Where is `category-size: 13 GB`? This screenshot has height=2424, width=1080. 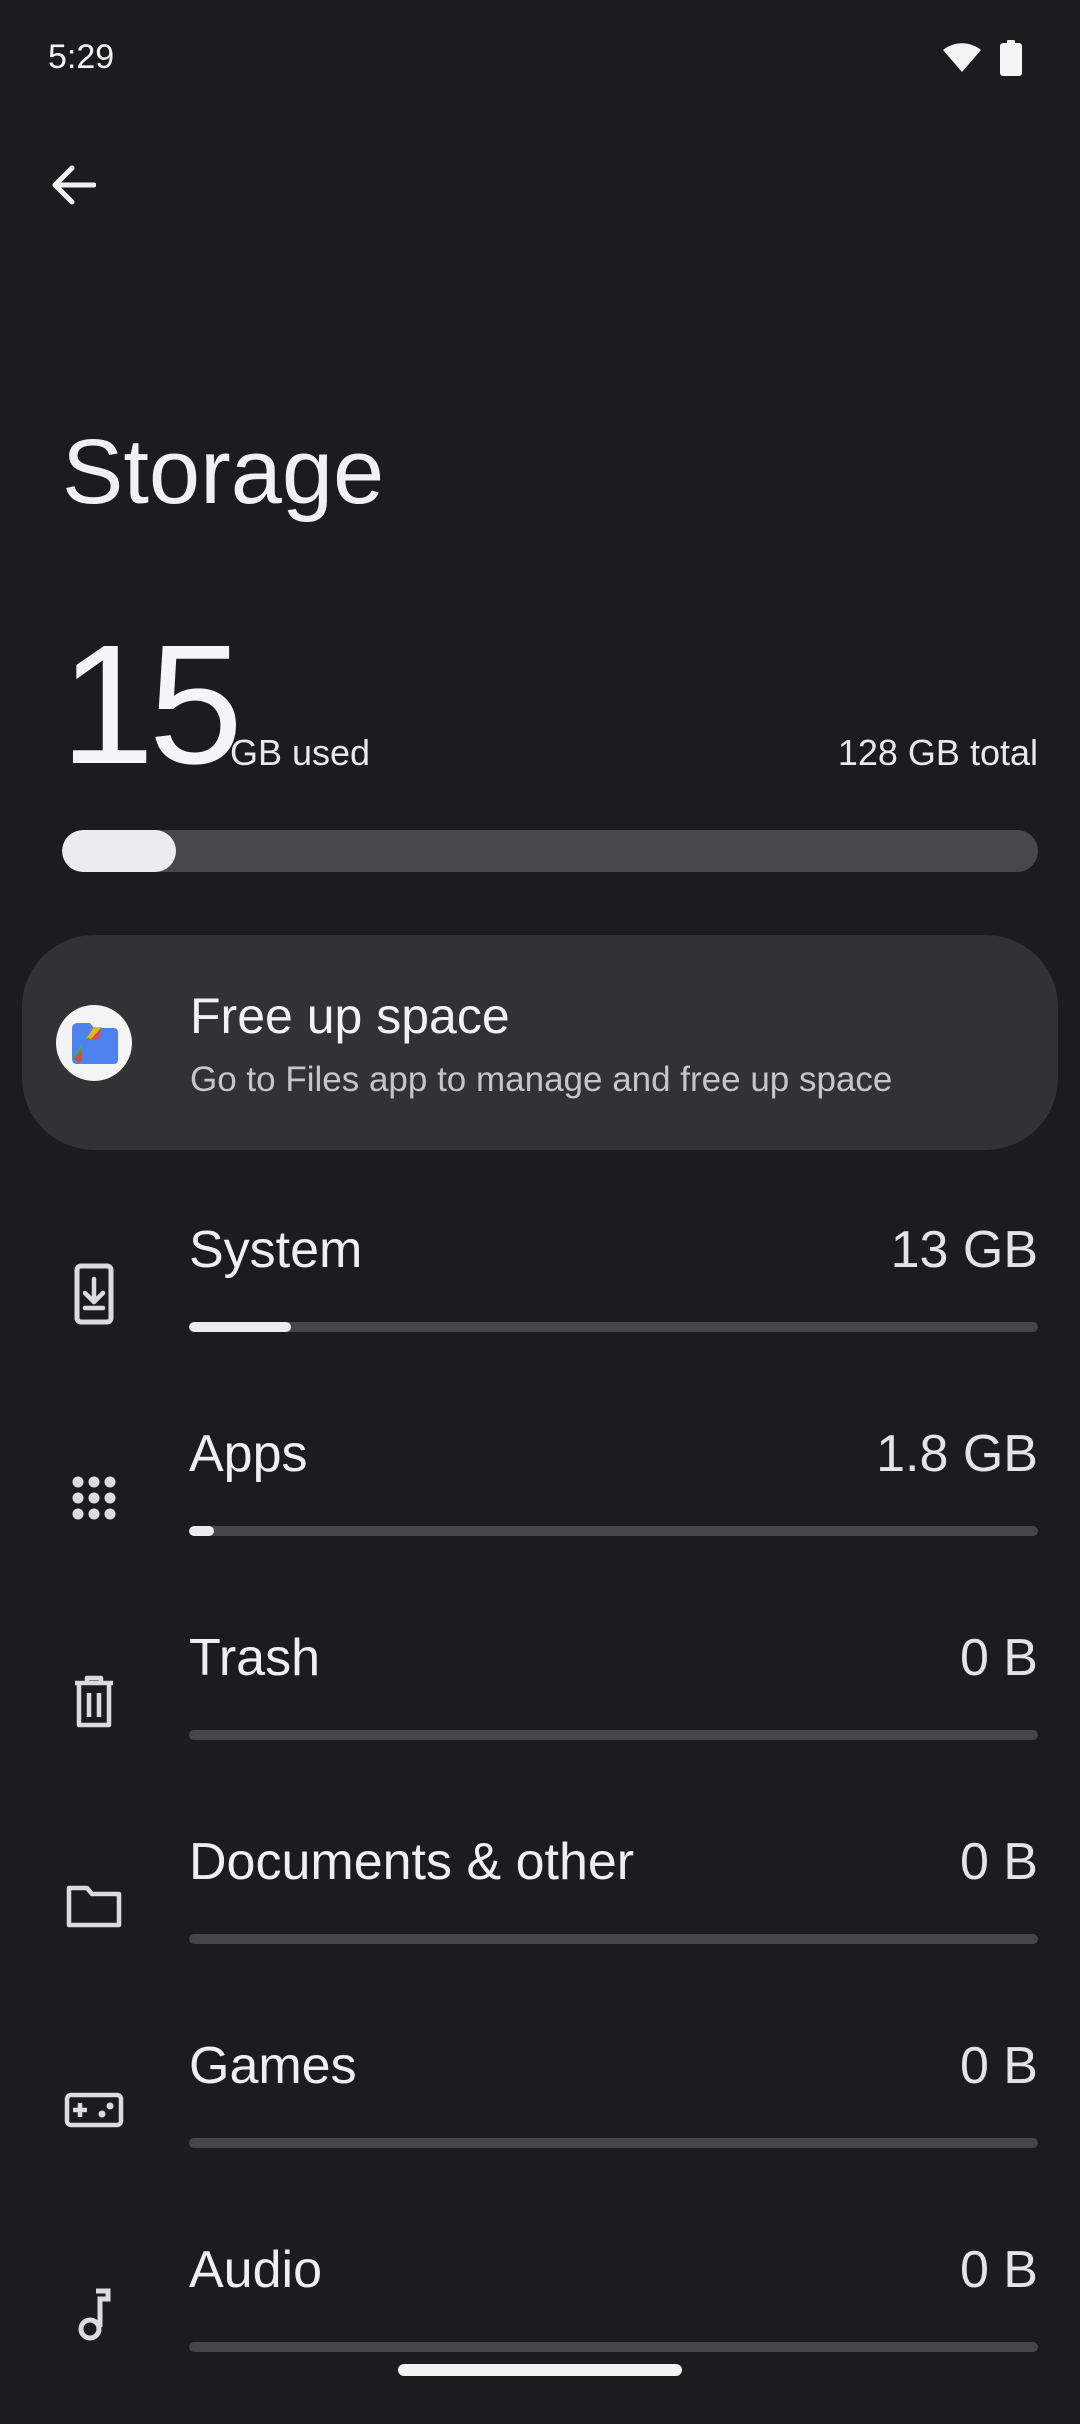
category-size: 13 GB is located at coordinates (964, 1250).